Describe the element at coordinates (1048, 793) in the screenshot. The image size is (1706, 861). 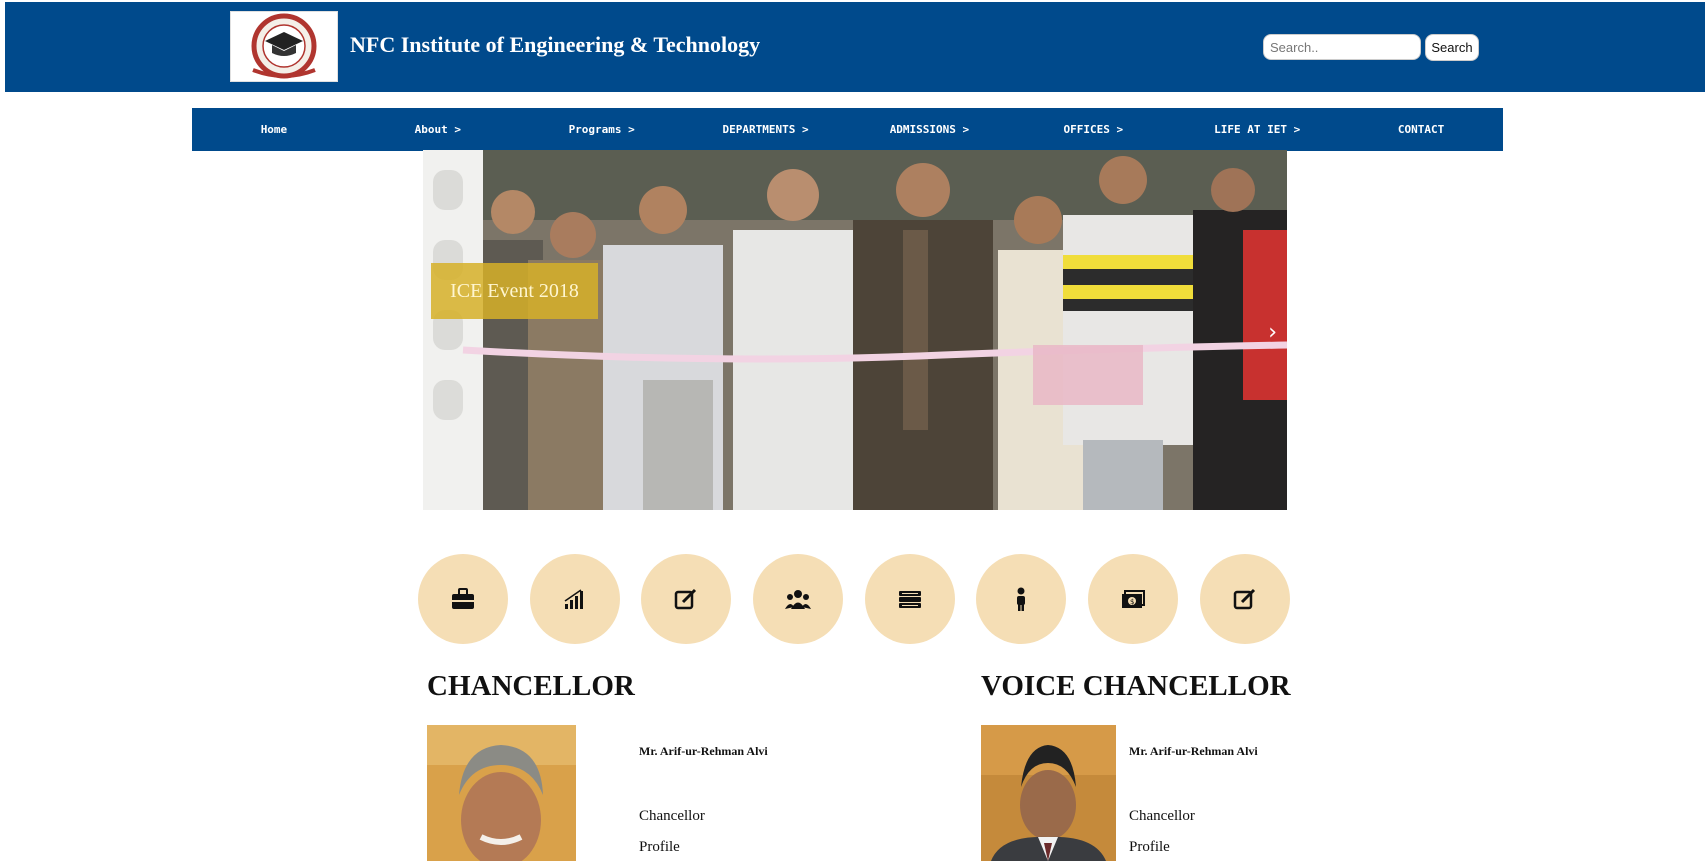
I see `vice-chancellor-photo` at that location.